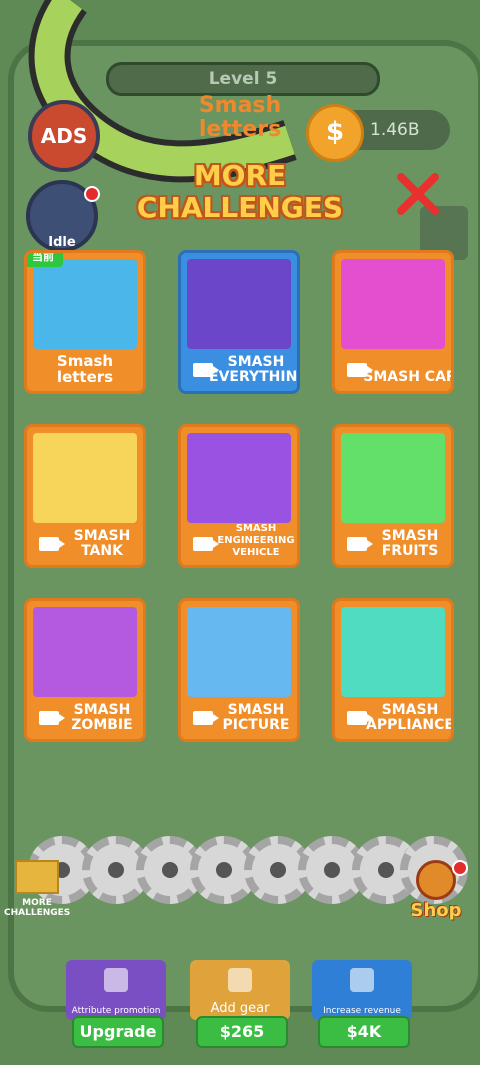  Describe the element at coordinates (64, 136) in the screenshot. I see `ads-button: ADS` at that location.